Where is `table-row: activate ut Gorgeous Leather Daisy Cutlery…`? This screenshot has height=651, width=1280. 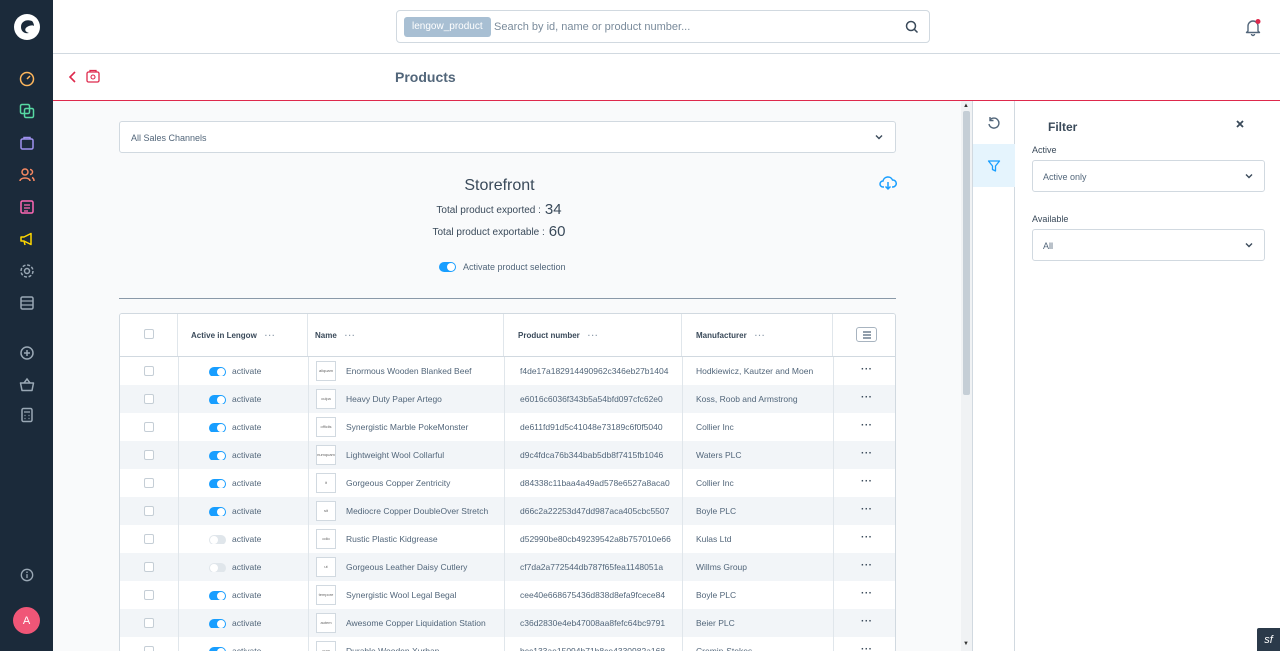
table-row: activate ut Gorgeous Leather Daisy Cutlery… is located at coordinates (507, 567).